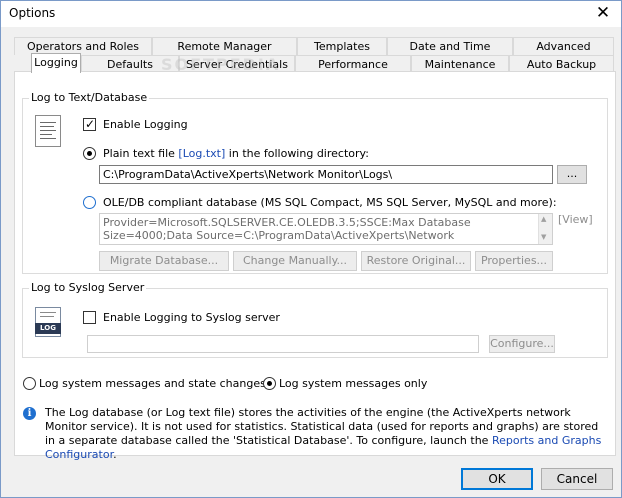  Describe the element at coordinates (89, 153) in the screenshot. I see `plain-text-radio` at that location.